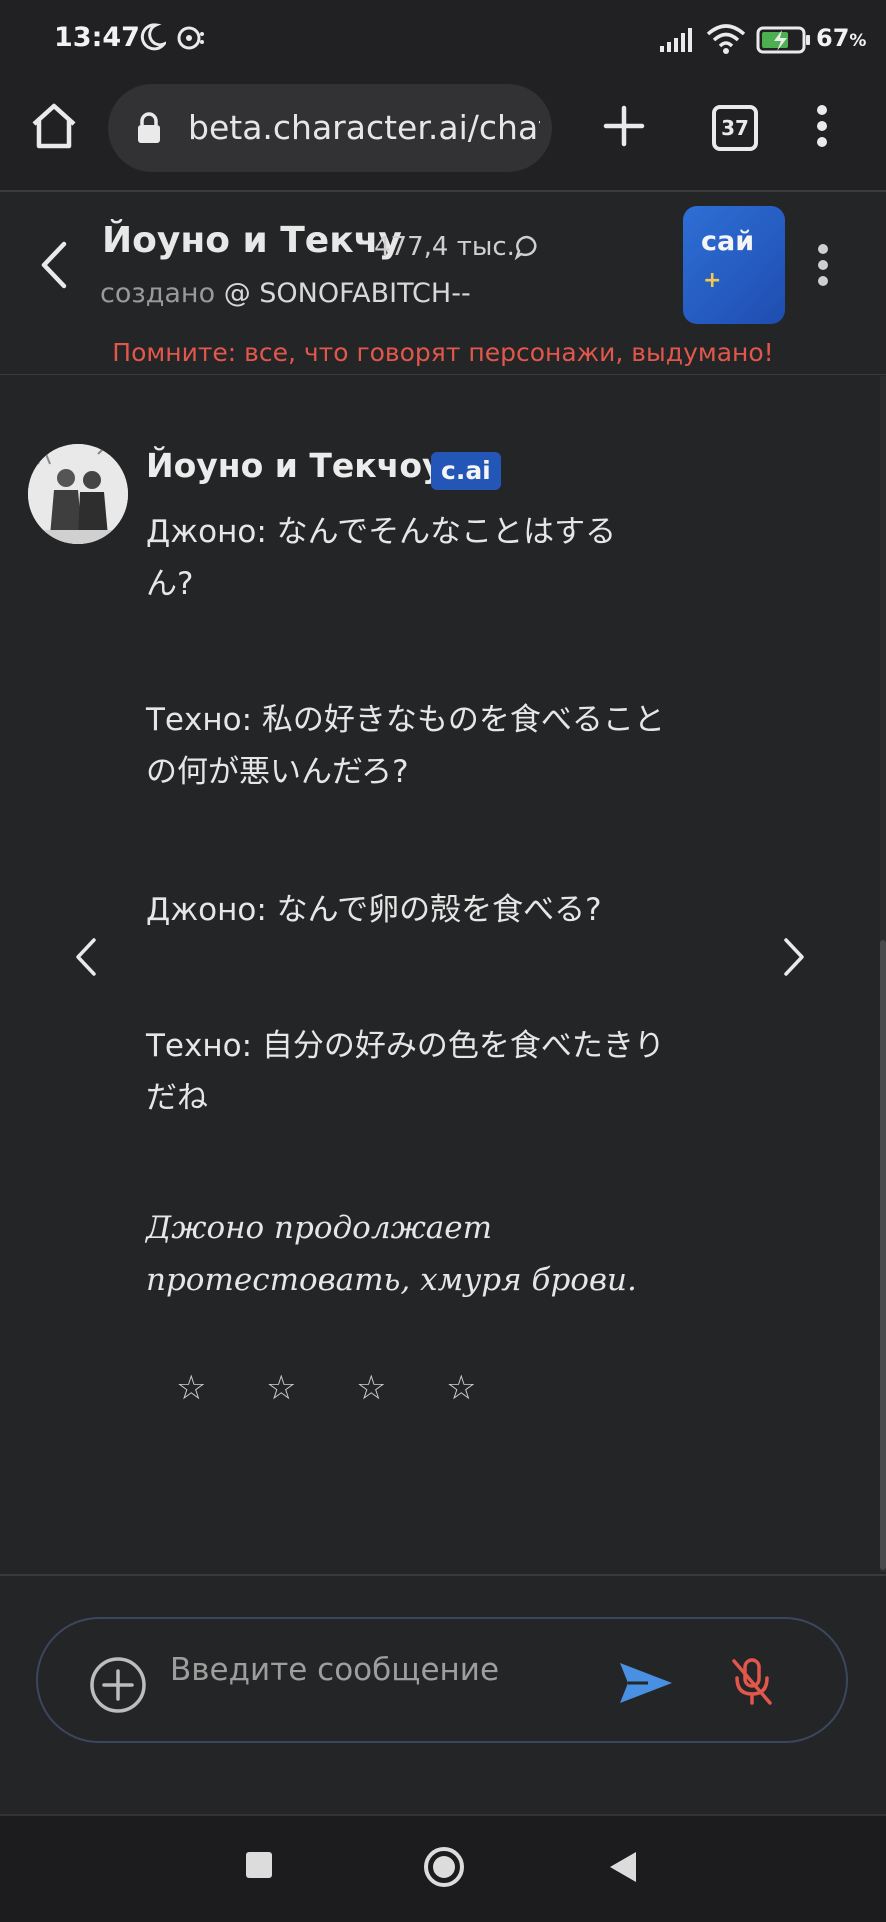 The width and height of the screenshot is (886, 1922). What do you see at coordinates (443, 1575) in the screenshot?
I see `divider` at bounding box center [443, 1575].